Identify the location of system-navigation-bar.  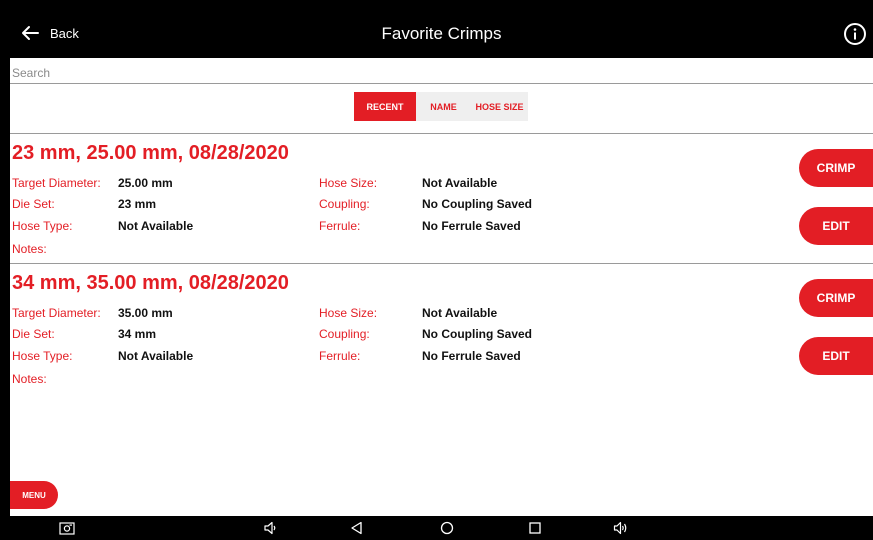
(441, 528).